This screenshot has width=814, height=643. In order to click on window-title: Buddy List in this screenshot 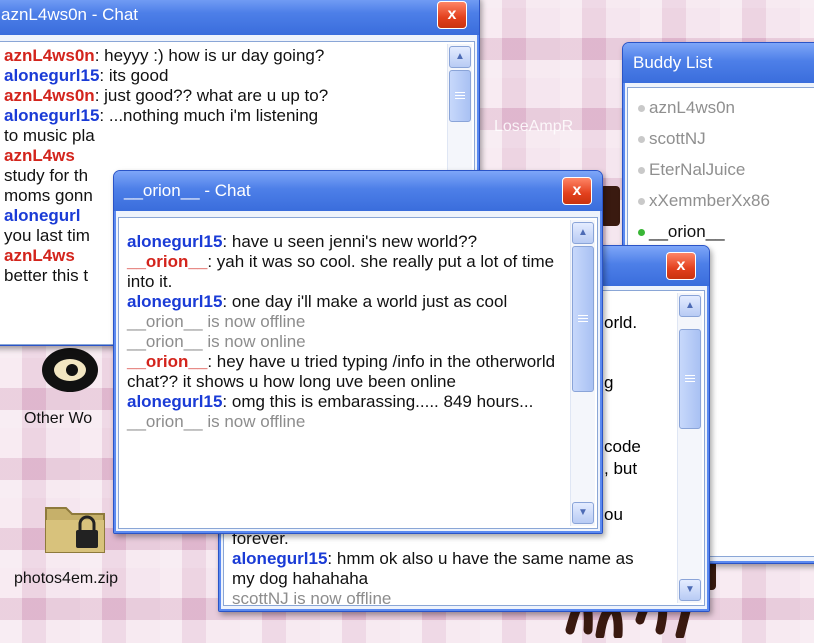, I will do `click(673, 62)`.